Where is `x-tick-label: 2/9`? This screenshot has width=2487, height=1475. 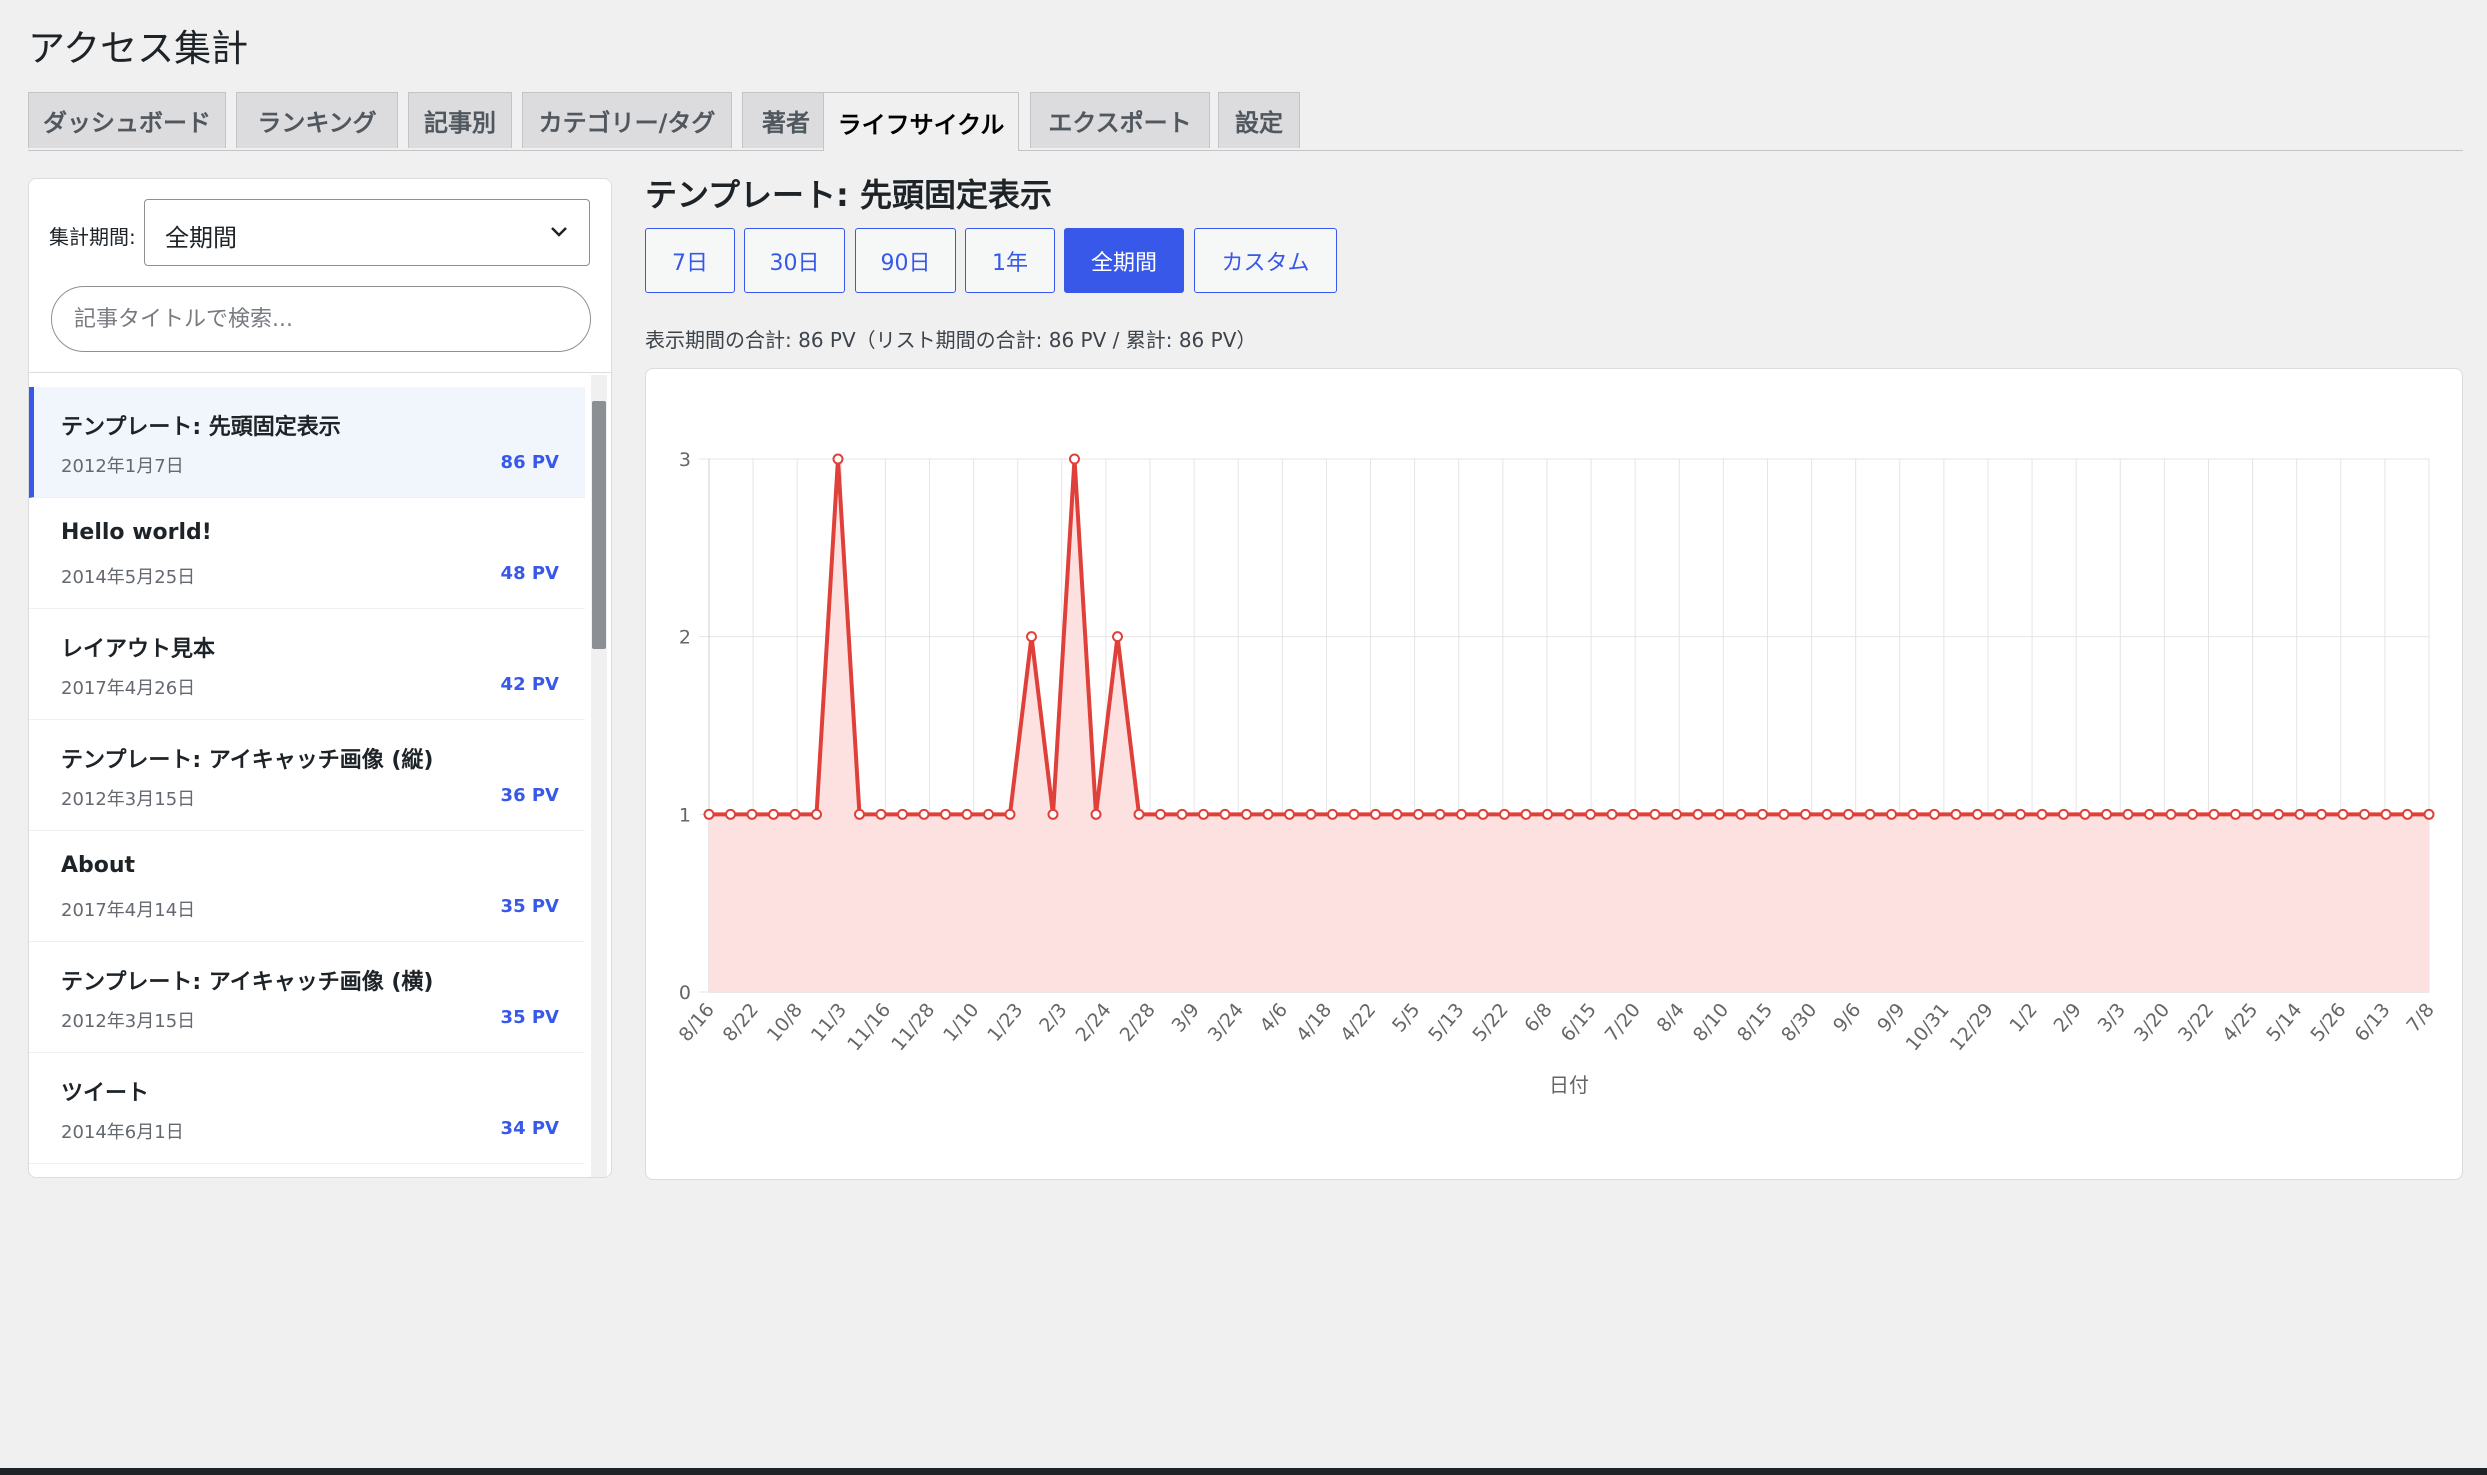
x-tick-label: 2/9 is located at coordinates (2068, 1018).